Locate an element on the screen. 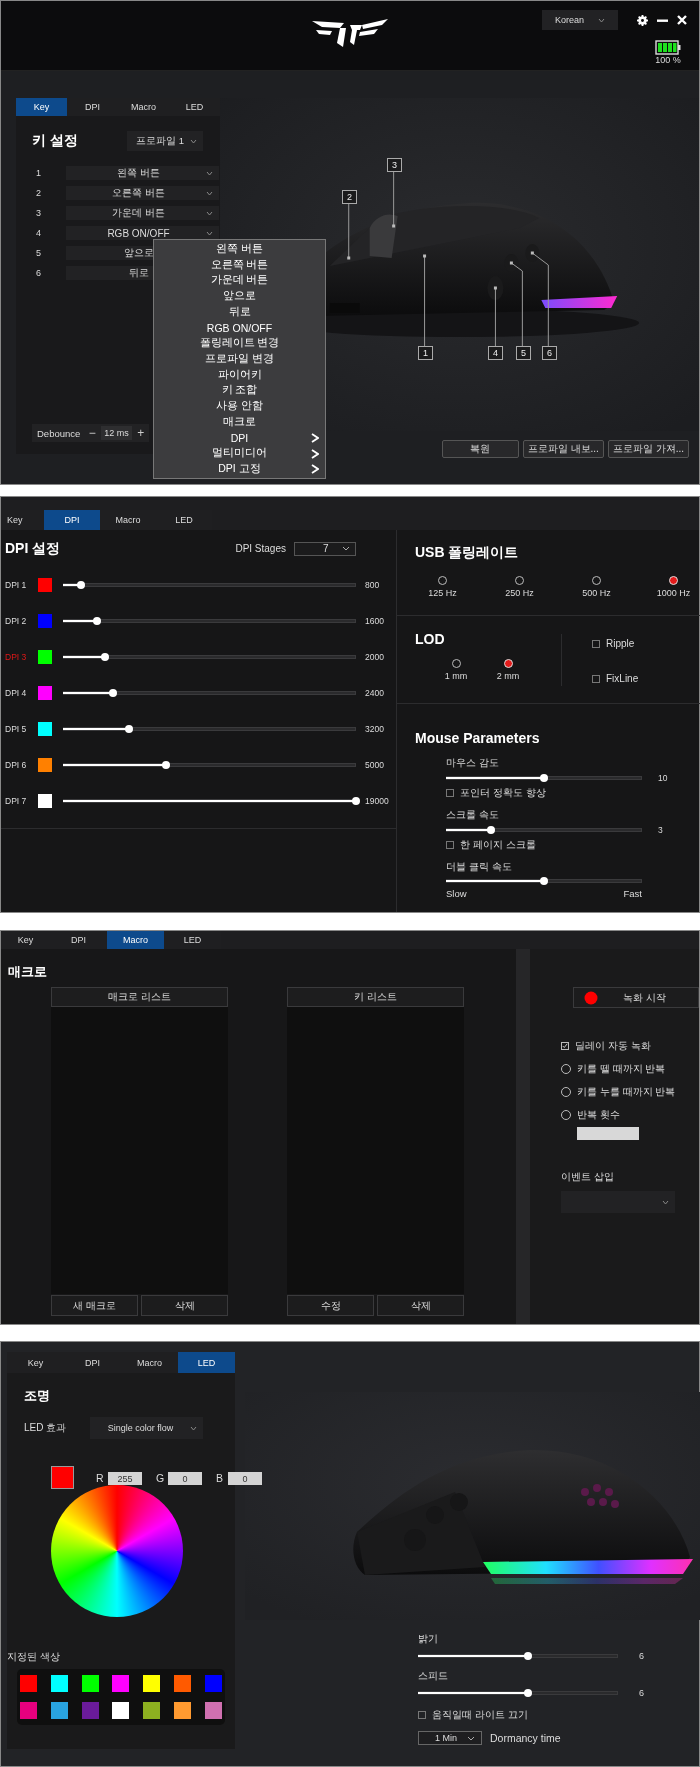  key-dropdown: 오른쪽 버튼 is located at coordinates (142, 193).